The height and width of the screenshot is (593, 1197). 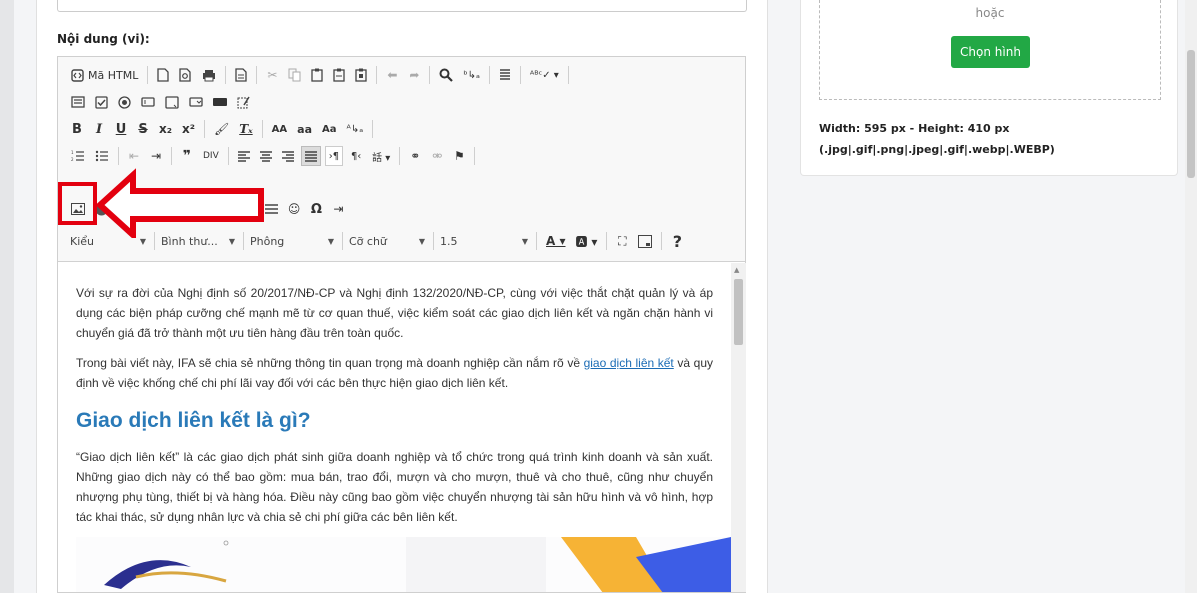 I want to click on form-icon, so click(x=78, y=102).